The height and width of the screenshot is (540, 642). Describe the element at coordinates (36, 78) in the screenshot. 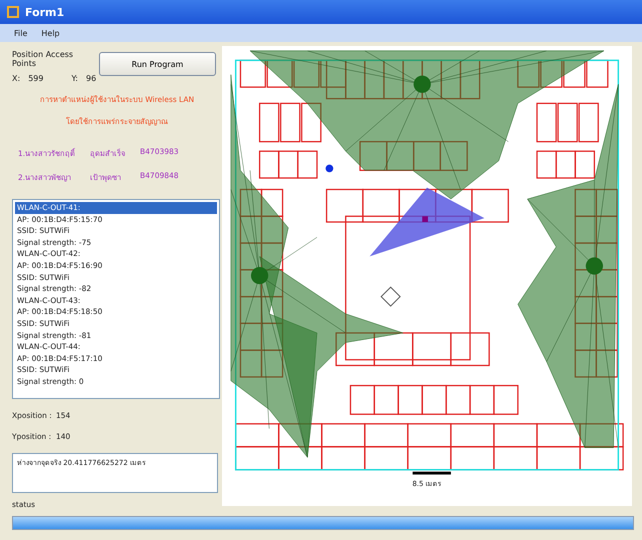

I see `x-value: 599` at that location.